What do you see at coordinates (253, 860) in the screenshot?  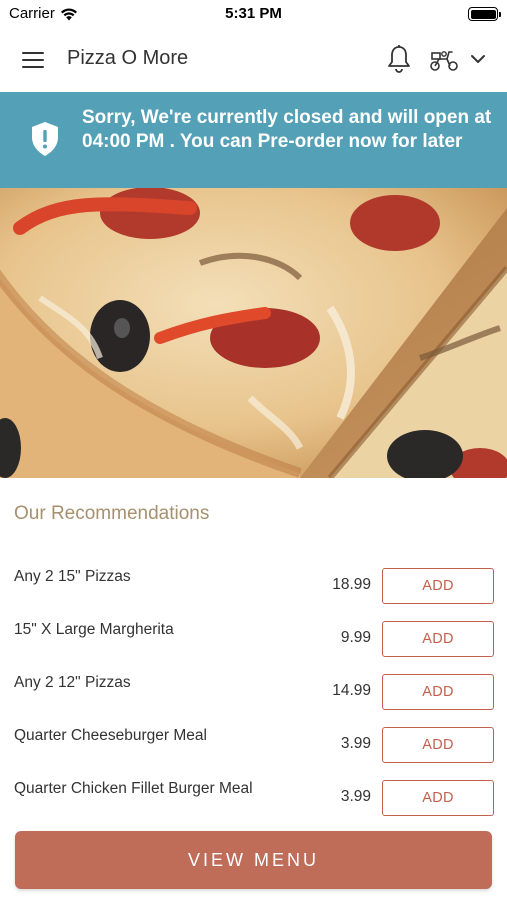 I see `view-menu-button: VIEW MENU` at bounding box center [253, 860].